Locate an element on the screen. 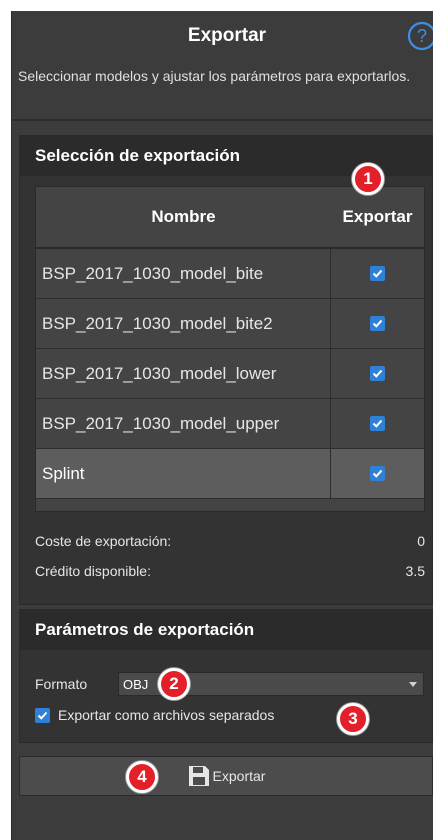 The height and width of the screenshot is (840, 433). callout-1: 1 is located at coordinates (368, 179).